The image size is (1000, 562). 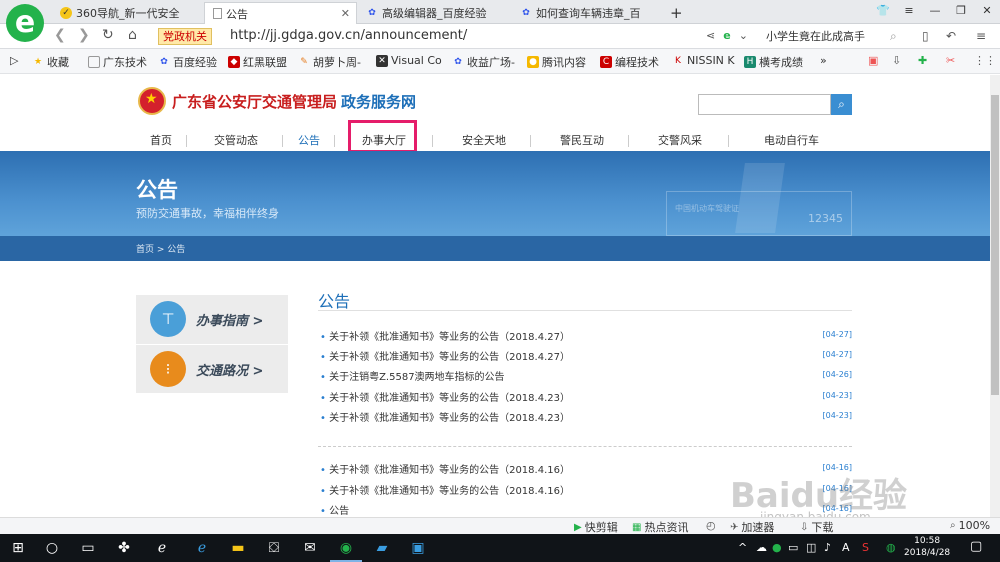 What do you see at coordinates (274, 548) in the screenshot?
I see `store-icon: ⛋` at bounding box center [274, 548].